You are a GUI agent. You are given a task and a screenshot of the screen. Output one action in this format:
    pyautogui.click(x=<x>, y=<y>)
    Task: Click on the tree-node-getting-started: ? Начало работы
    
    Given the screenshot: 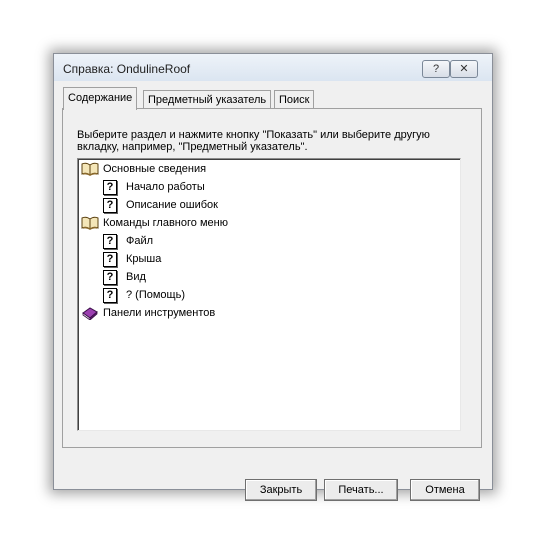 What is the action you would take?
    pyautogui.click(x=154, y=187)
    